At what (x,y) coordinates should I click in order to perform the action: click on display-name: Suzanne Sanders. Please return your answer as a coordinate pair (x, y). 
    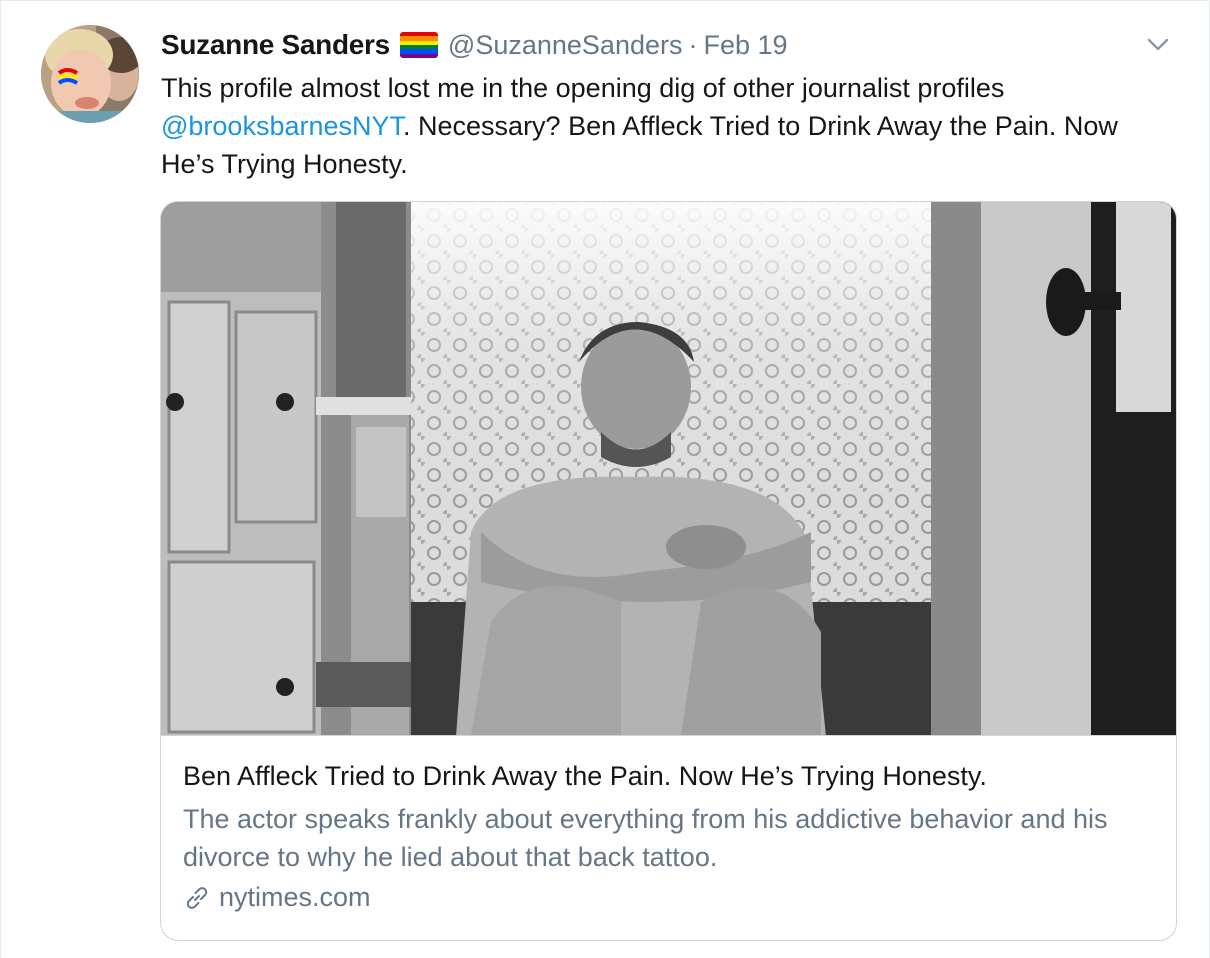
    Looking at the image, I should click on (275, 45).